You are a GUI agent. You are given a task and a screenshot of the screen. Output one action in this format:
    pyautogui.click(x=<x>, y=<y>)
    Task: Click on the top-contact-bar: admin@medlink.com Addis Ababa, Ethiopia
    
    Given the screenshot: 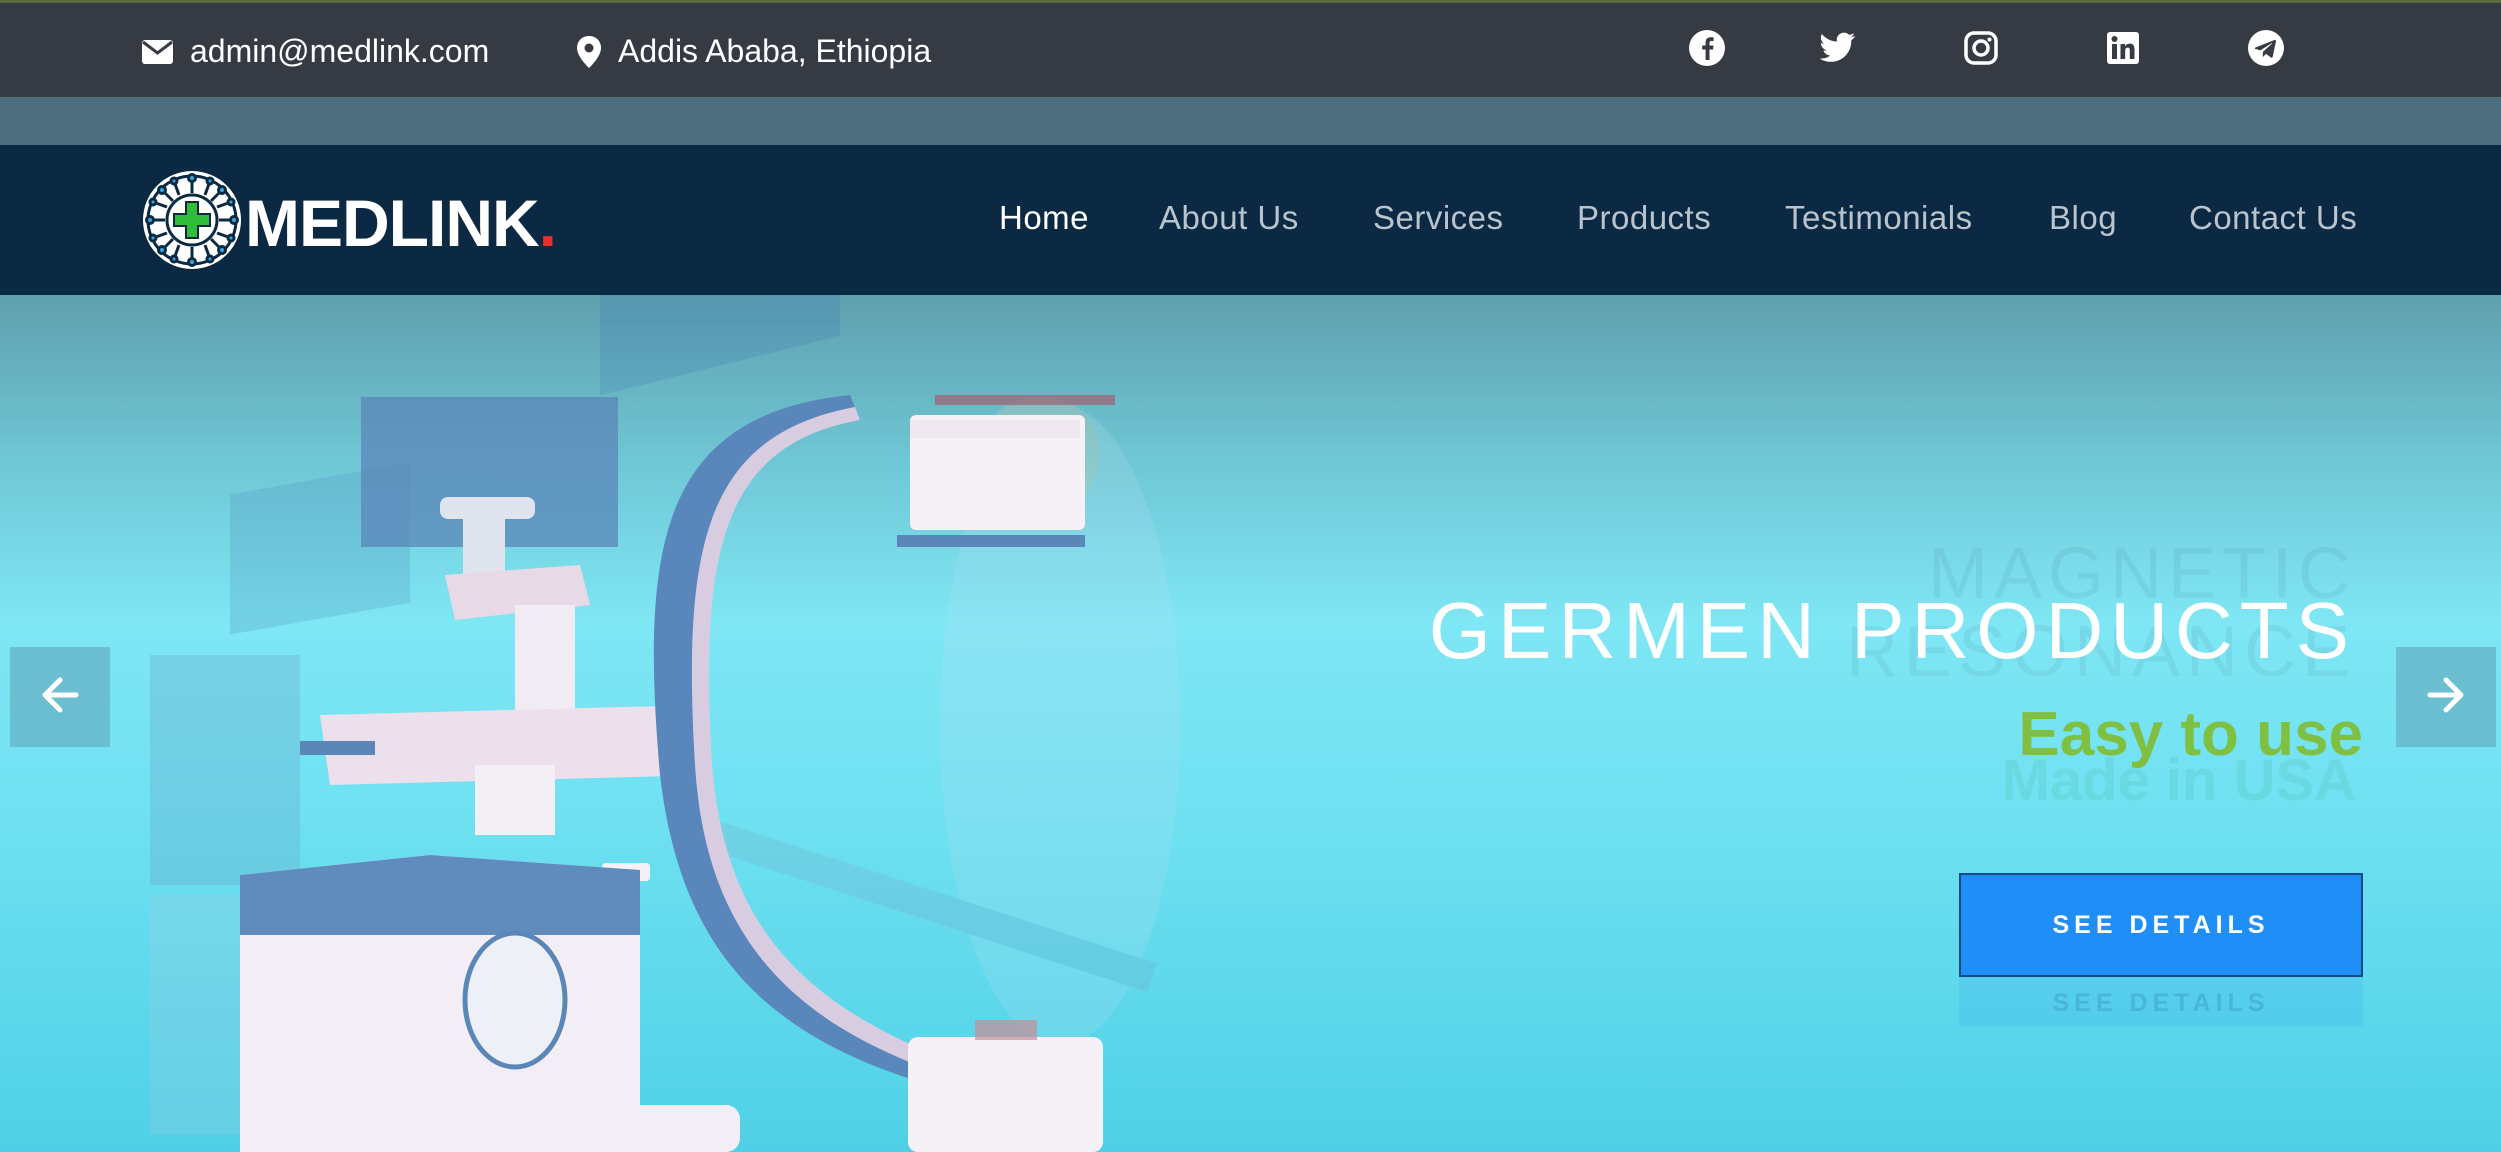 What is the action you would take?
    pyautogui.click(x=1250, y=48)
    